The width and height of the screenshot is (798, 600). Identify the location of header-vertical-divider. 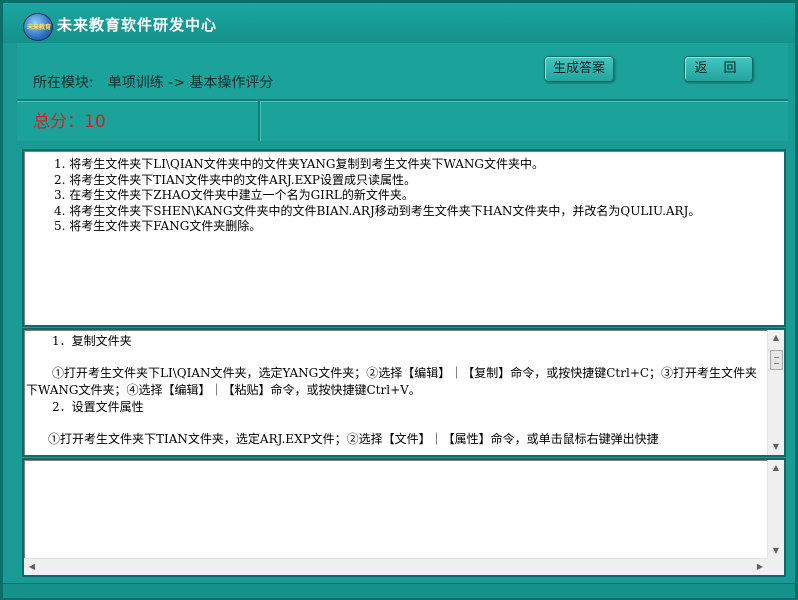
(259, 121).